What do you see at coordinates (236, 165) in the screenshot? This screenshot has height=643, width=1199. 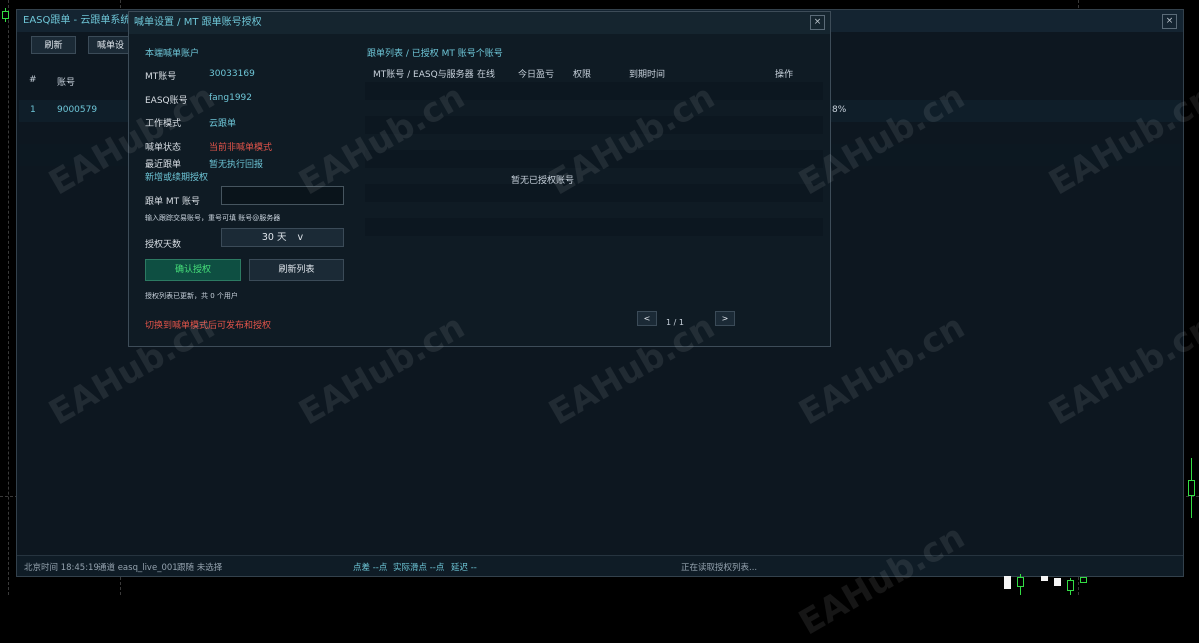 I see `recent-follow-value: 暂无执行回报` at bounding box center [236, 165].